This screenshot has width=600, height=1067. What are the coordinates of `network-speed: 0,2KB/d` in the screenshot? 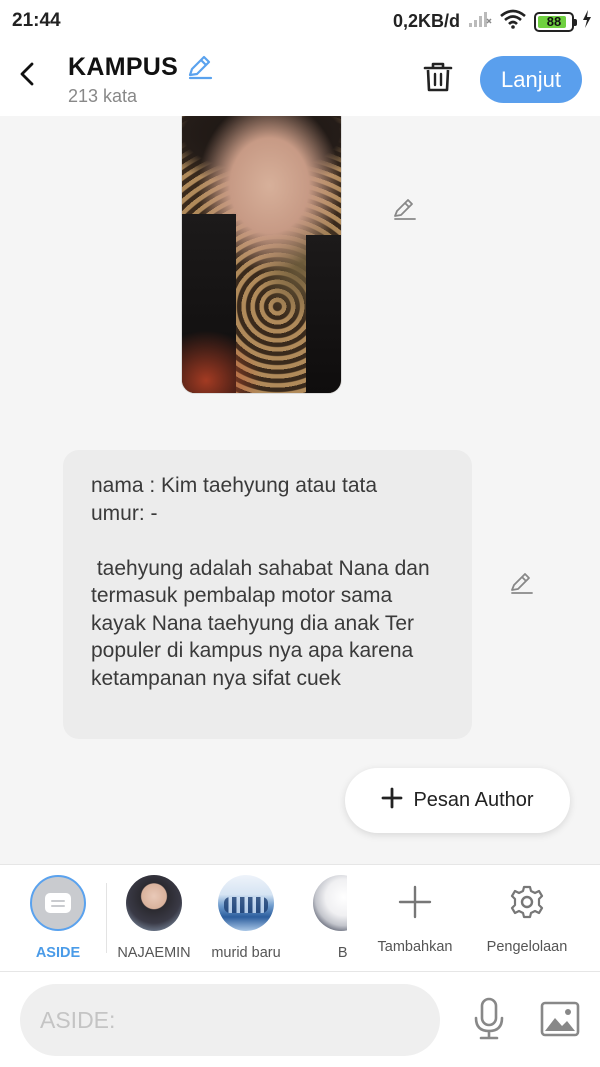 It's located at (426, 21).